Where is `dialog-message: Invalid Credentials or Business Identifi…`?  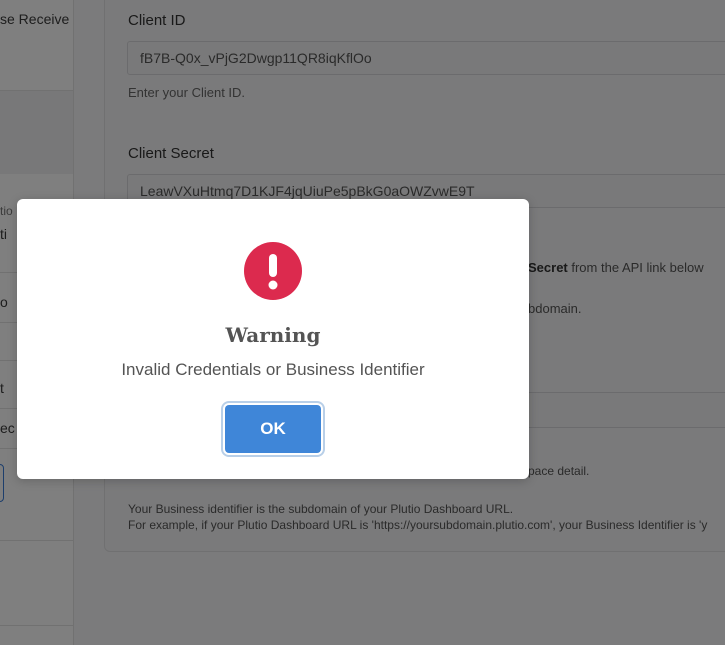 dialog-message: Invalid Credentials or Business Identifi… is located at coordinates (273, 369).